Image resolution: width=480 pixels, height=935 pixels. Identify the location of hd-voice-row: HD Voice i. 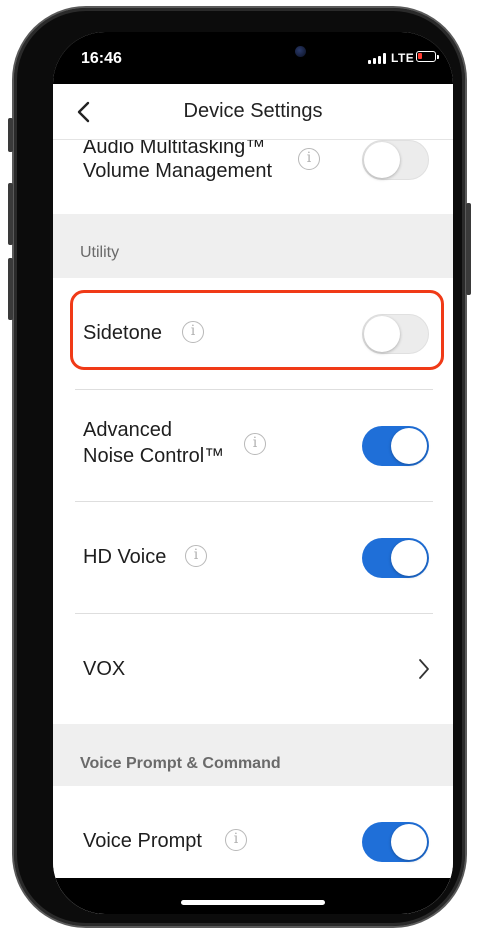
(253, 558).